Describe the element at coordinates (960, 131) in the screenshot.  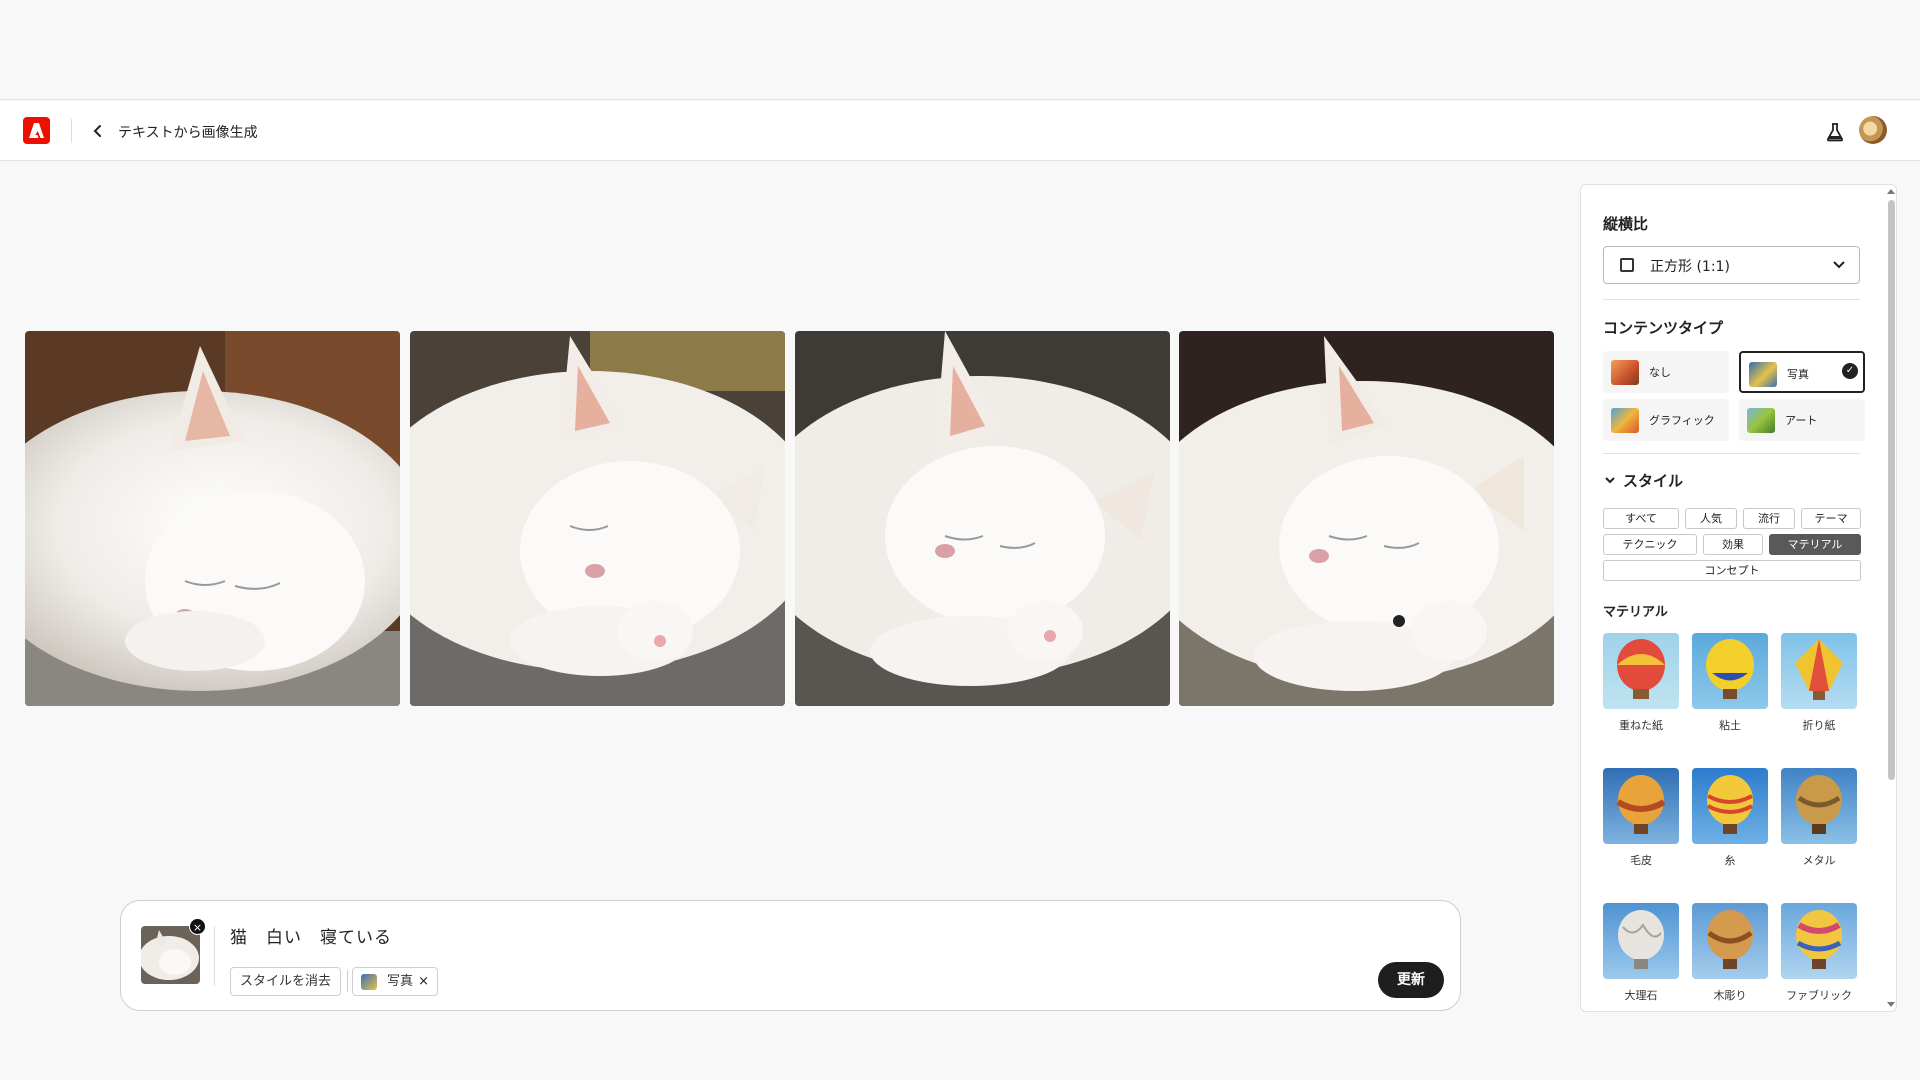
I see `app-header: テキストから画像生成` at that location.